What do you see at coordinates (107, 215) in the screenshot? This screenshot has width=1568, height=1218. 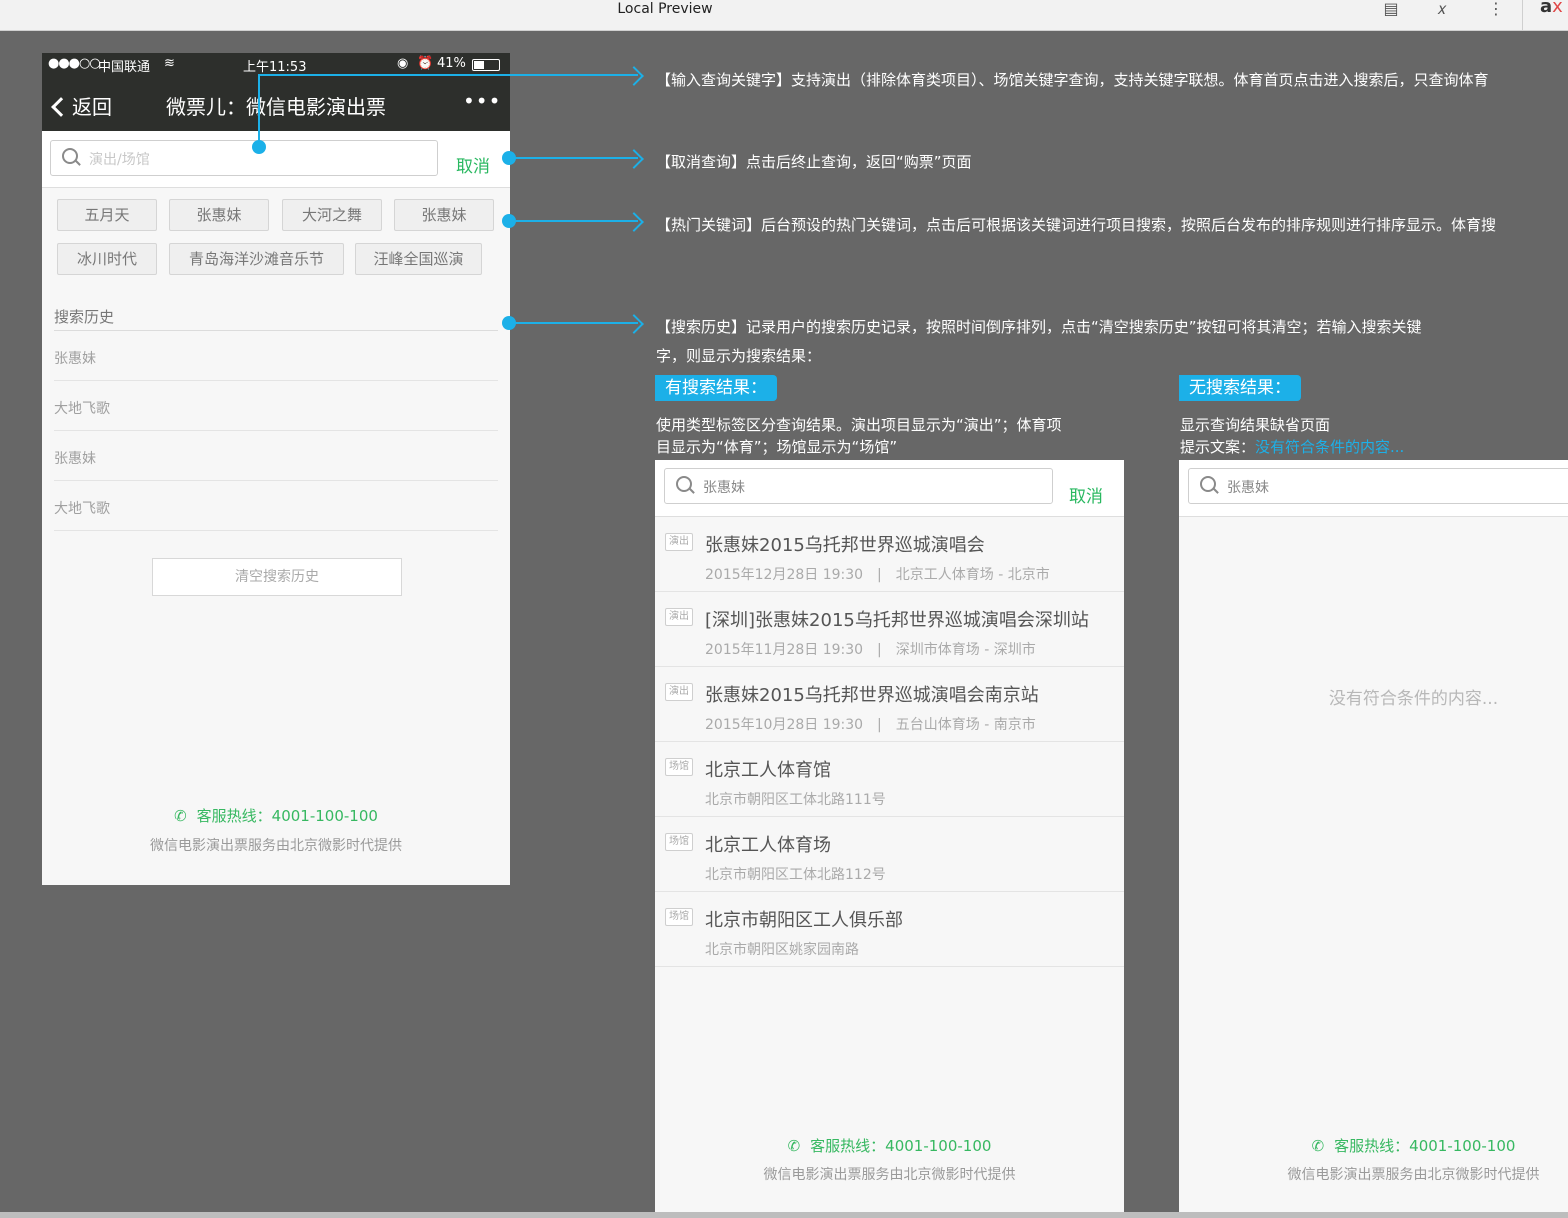 I see `hot-tag: 五月天` at bounding box center [107, 215].